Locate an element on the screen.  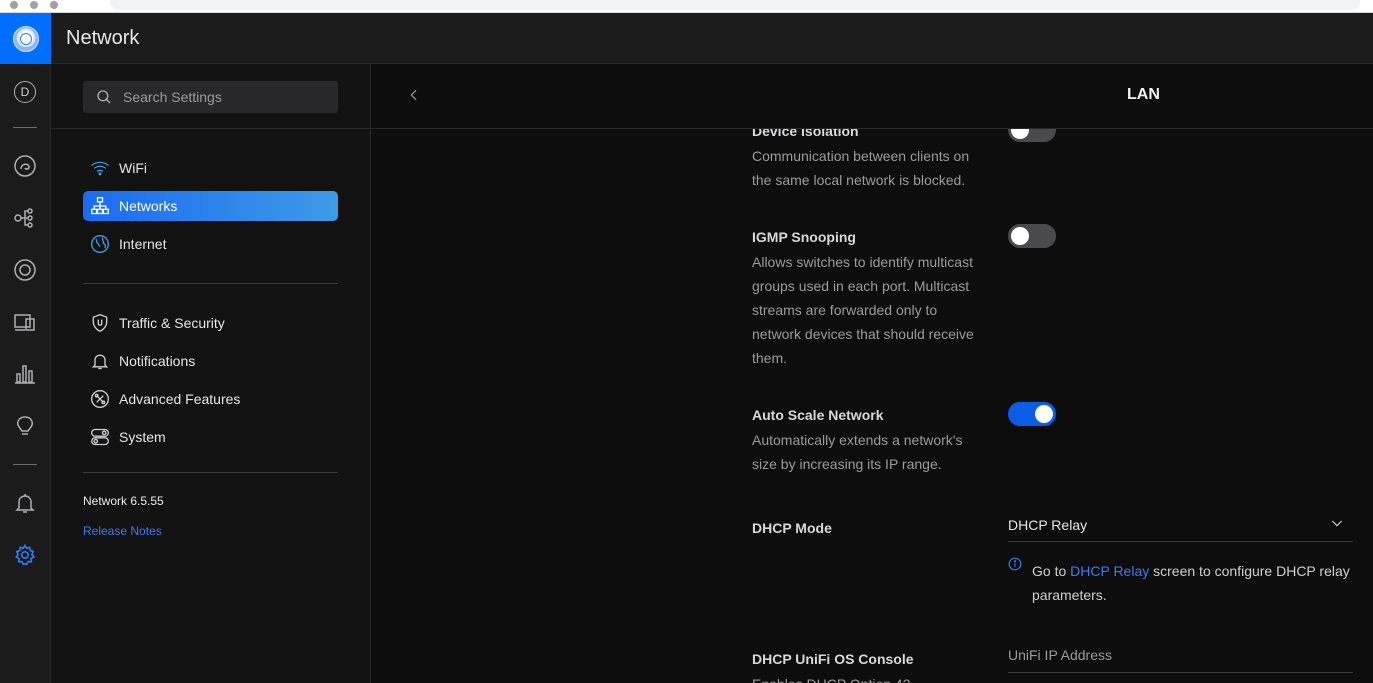
rail-insights is located at coordinates (25, 426).